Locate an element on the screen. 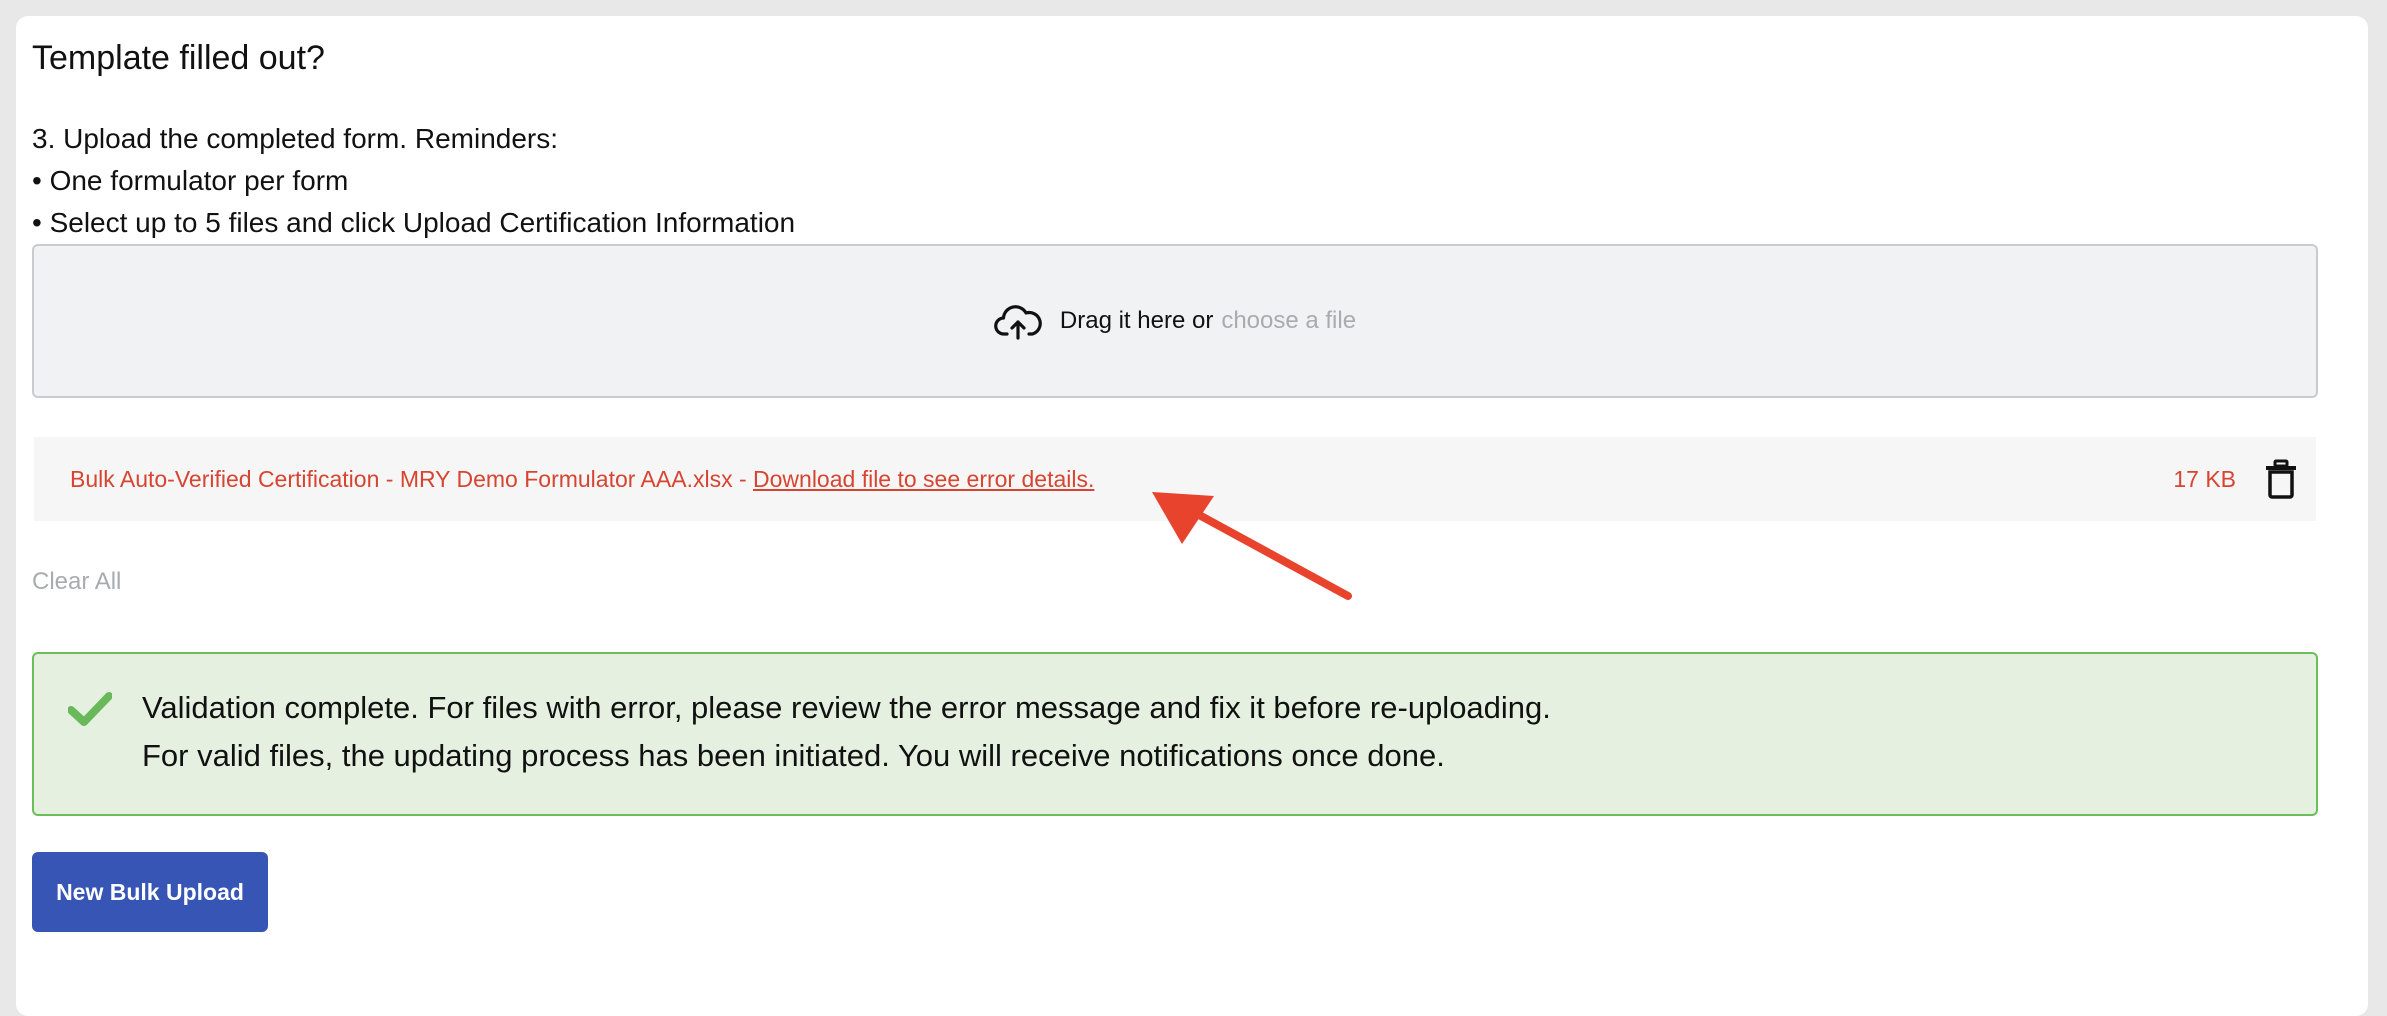  clear-all-link: Clear All is located at coordinates (76, 582).